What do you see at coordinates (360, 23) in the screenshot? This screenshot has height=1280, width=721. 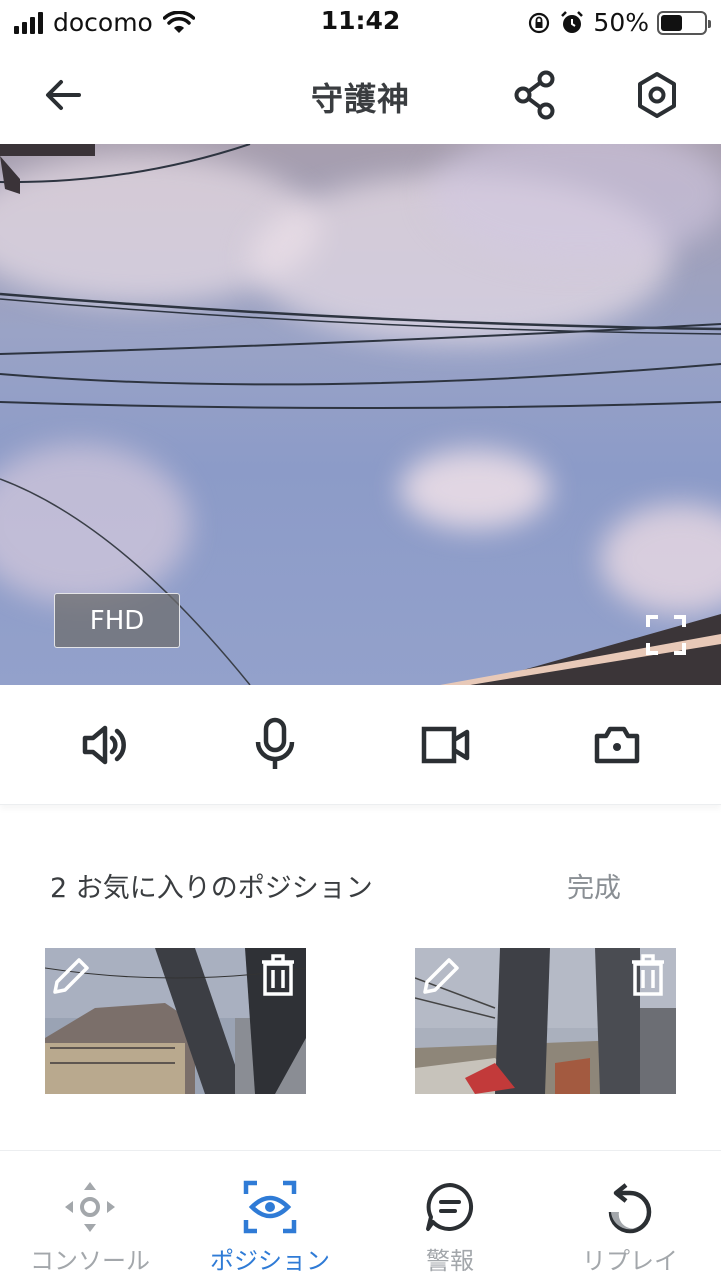 I see `status-bar: docomo 11:42 50%` at bounding box center [360, 23].